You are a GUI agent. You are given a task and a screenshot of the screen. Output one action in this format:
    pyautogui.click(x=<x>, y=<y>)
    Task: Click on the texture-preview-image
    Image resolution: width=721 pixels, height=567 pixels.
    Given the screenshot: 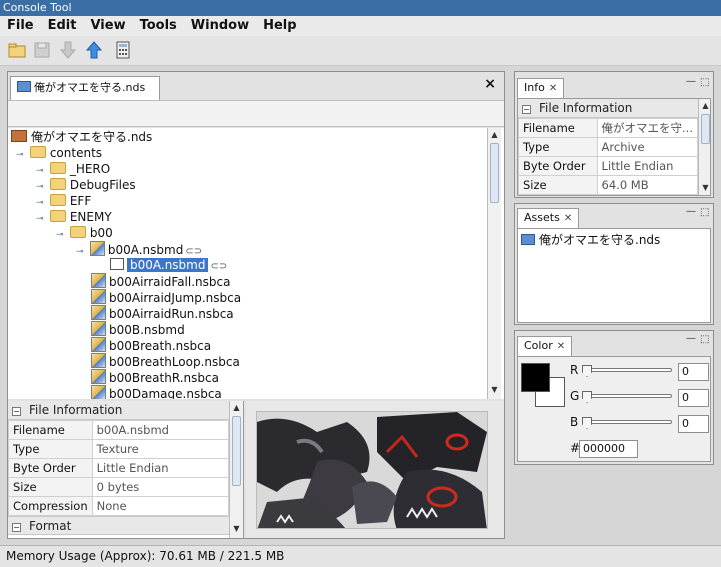 What is the action you would take?
    pyautogui.click(x=372, y=470)
    